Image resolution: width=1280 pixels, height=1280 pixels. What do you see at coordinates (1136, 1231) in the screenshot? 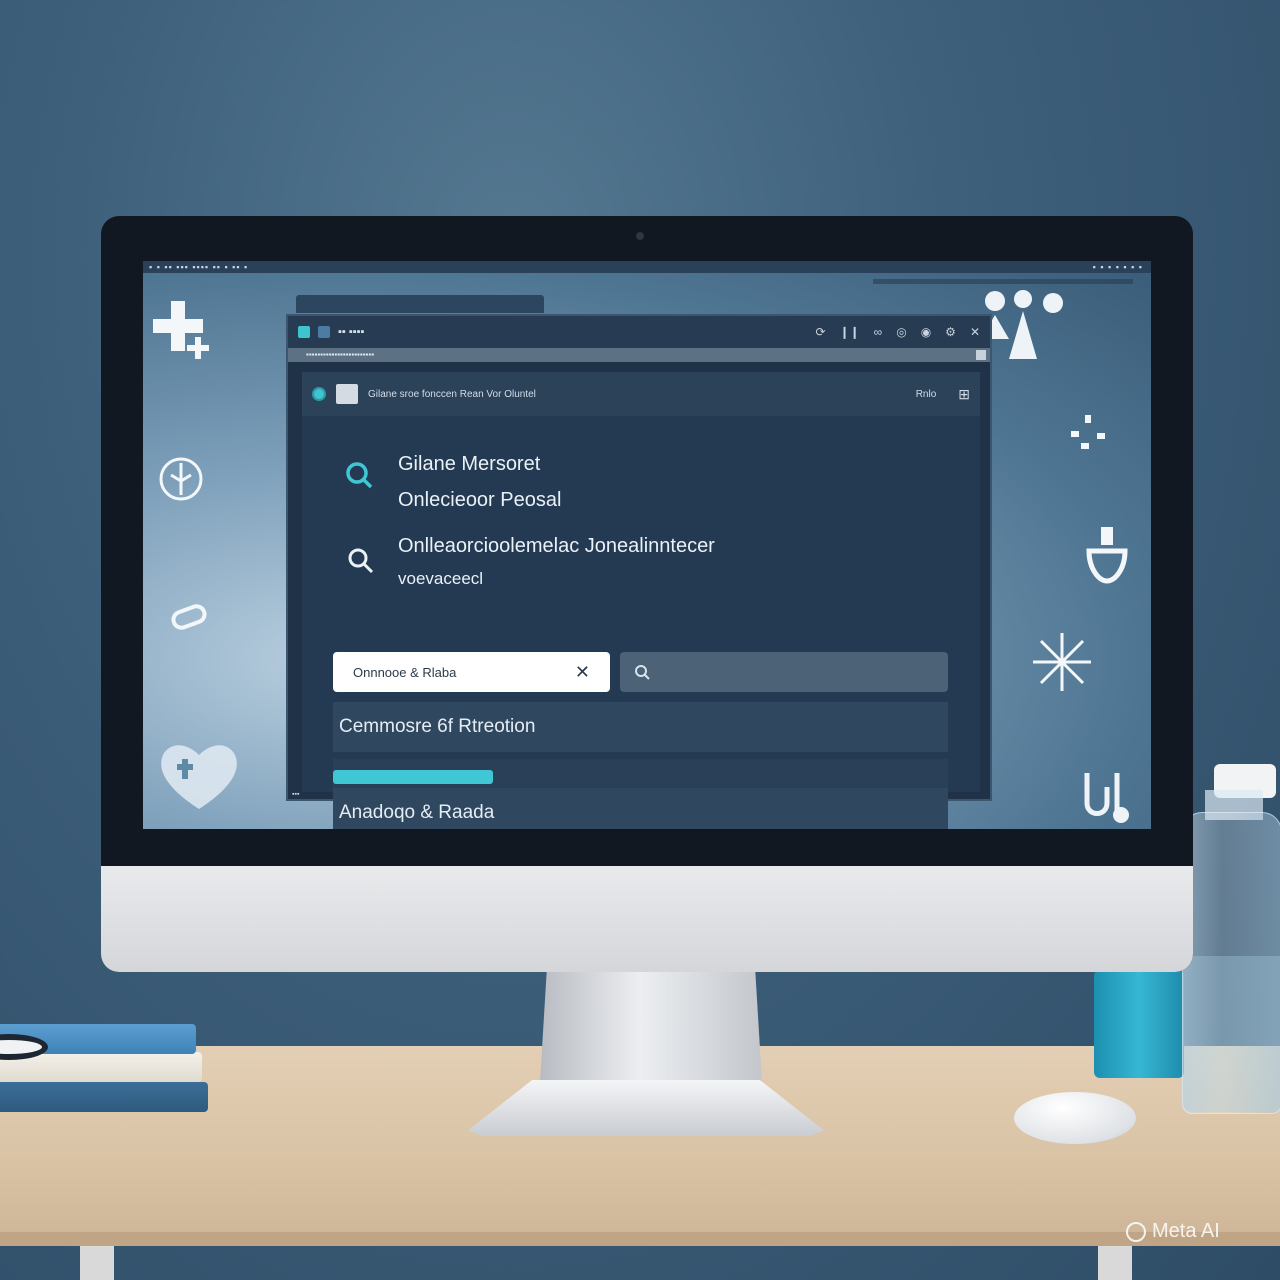
I see `meta-logo-icon` at bounding box center [1136, 1231].